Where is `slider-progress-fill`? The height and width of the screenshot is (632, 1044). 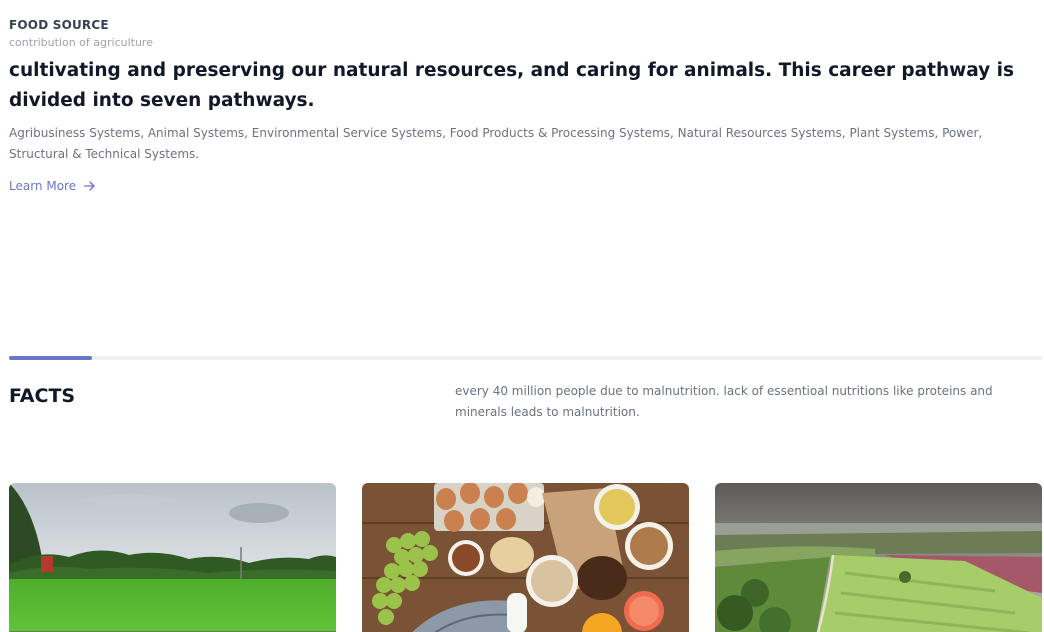
slider-progress-fill is located at coordinates (50, 358).